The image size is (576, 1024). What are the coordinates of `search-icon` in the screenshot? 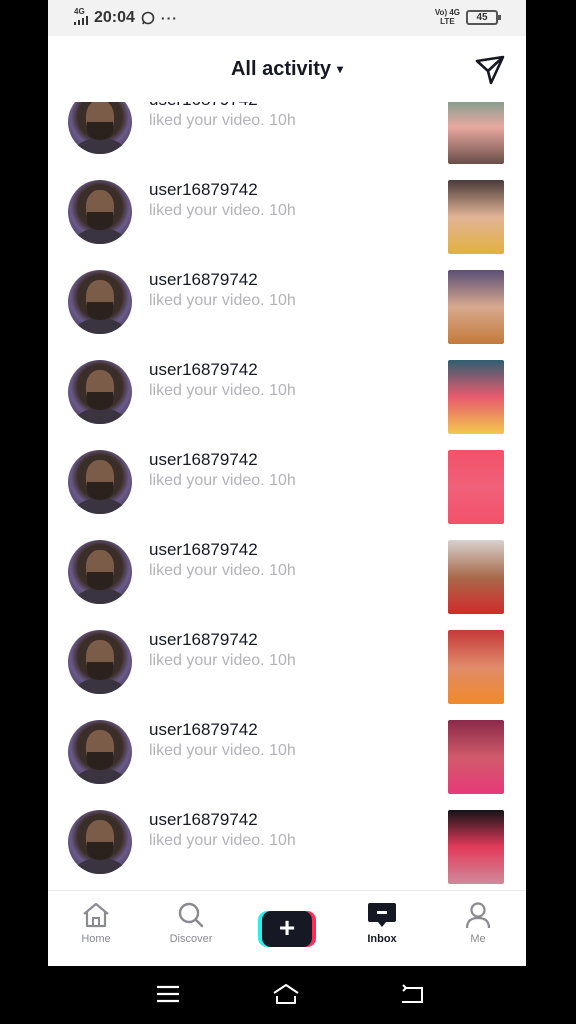 It's located at (191, 915).